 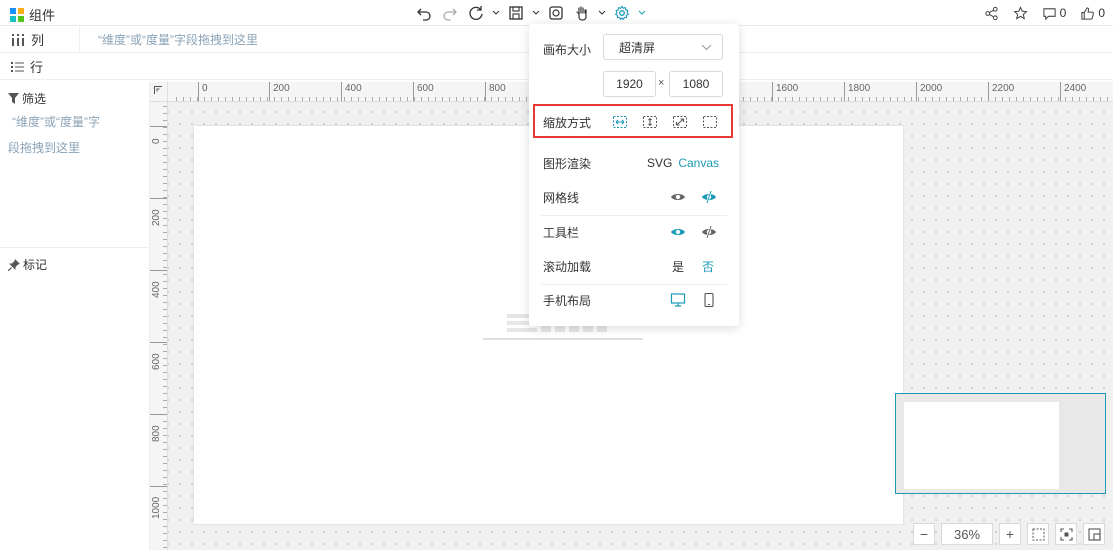 I want to click on minimap, so click(x=1000, y=443).